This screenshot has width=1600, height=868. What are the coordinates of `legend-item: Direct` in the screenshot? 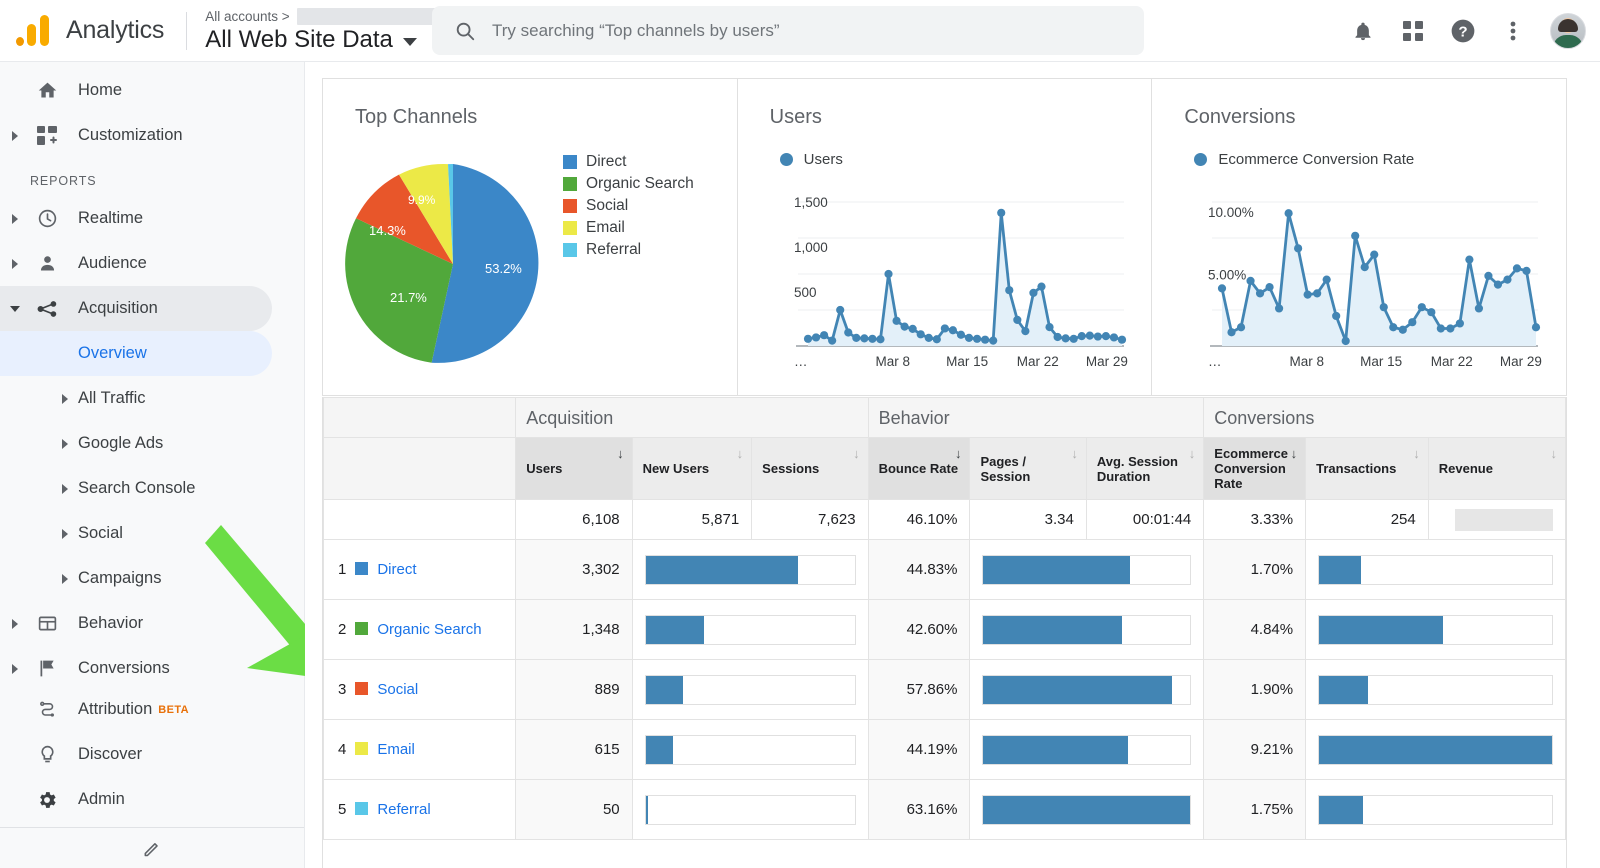 It's located at (628, 162).